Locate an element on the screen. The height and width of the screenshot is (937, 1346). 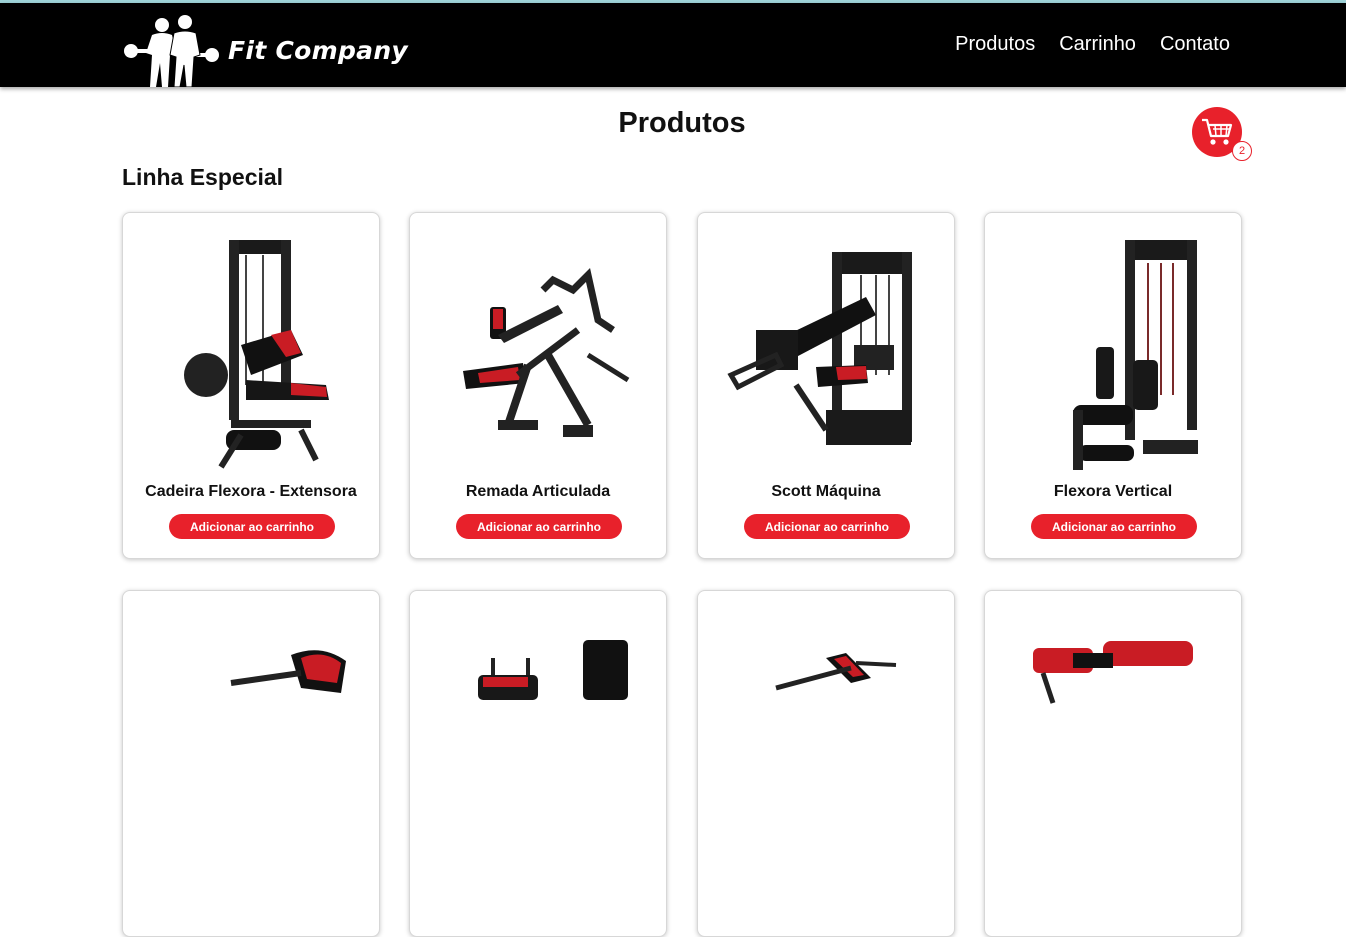
product-card: Scott Máquina Adicionar ao carrinho is located at coordinates (826, 385).